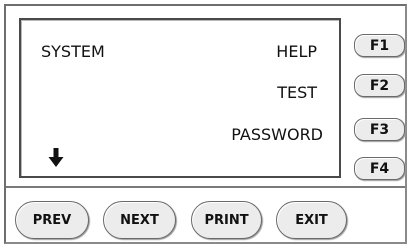 Image resolution: width=411 pixels, height=248 pixels. What do you see at coordinates (277, 134) in the screenshot?
I see `menu-item-password: PASSWORD` at bounding box center [277, 134].